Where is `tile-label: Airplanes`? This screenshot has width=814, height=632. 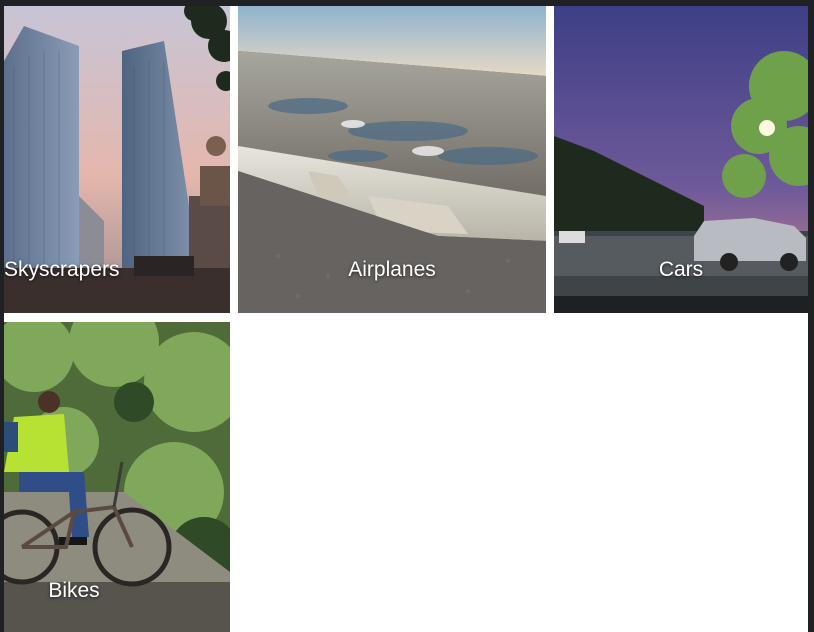 tile-label: Airplanes is located at coordinates (392, 269).